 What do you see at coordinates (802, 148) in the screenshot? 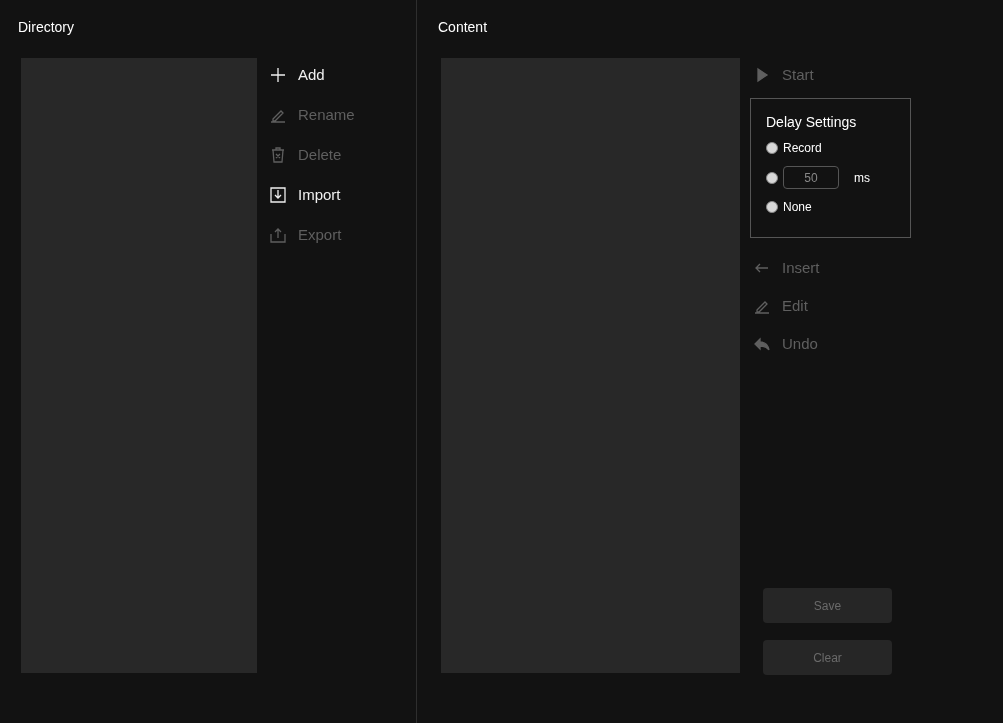
I see `option-label: Record` at bounding box center [802, 148].